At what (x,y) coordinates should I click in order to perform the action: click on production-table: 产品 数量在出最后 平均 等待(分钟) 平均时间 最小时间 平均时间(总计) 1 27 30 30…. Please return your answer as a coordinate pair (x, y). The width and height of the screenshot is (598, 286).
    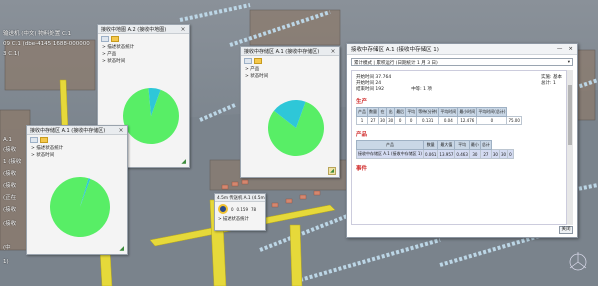
    Looking at the image, I should click on (439, 116).